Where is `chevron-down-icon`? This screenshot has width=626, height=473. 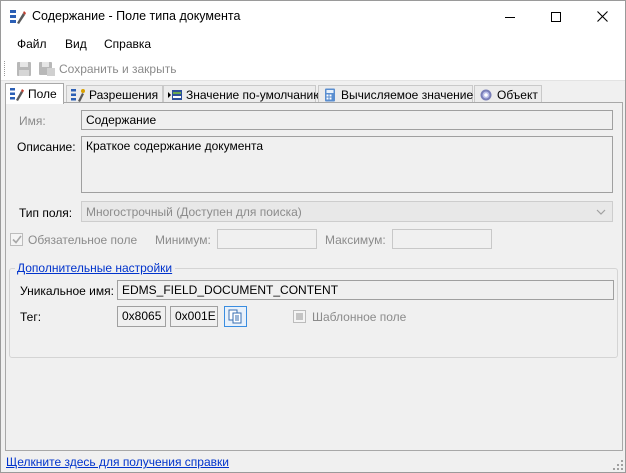
chevron-down-icon is located at coordinates (601, 212).